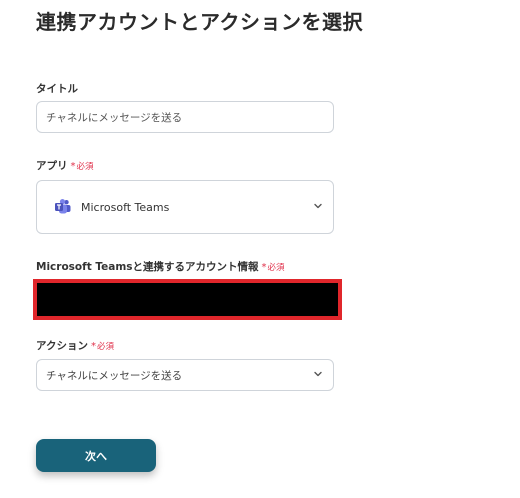 The image size is (520, 498). Describe the element at coordinates (63, 207) in the screenshot. I see `microsoft-teams-icon` at that location.